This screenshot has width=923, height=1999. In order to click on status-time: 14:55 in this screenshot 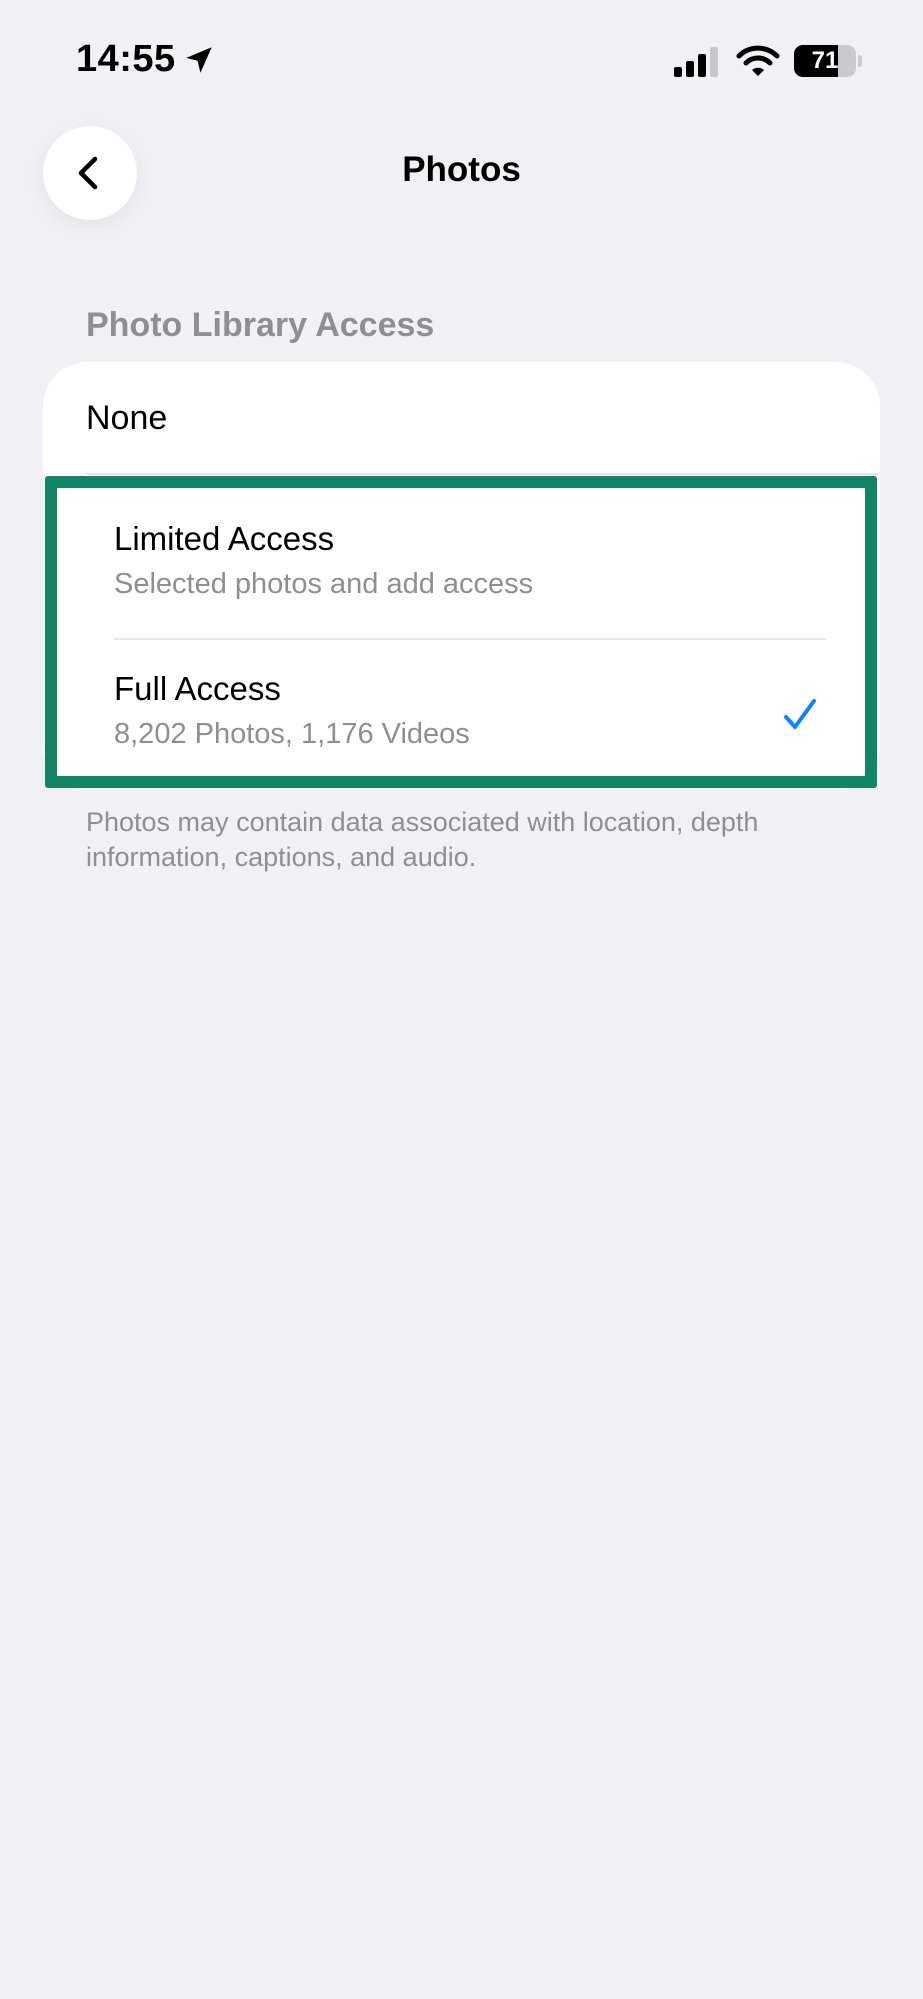, I will do `click(146, 59)`.